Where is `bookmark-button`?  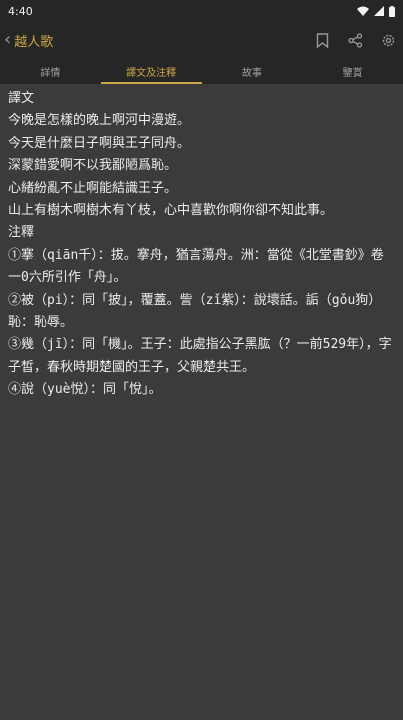 bookmark-button is located at coordinates (322, 40).